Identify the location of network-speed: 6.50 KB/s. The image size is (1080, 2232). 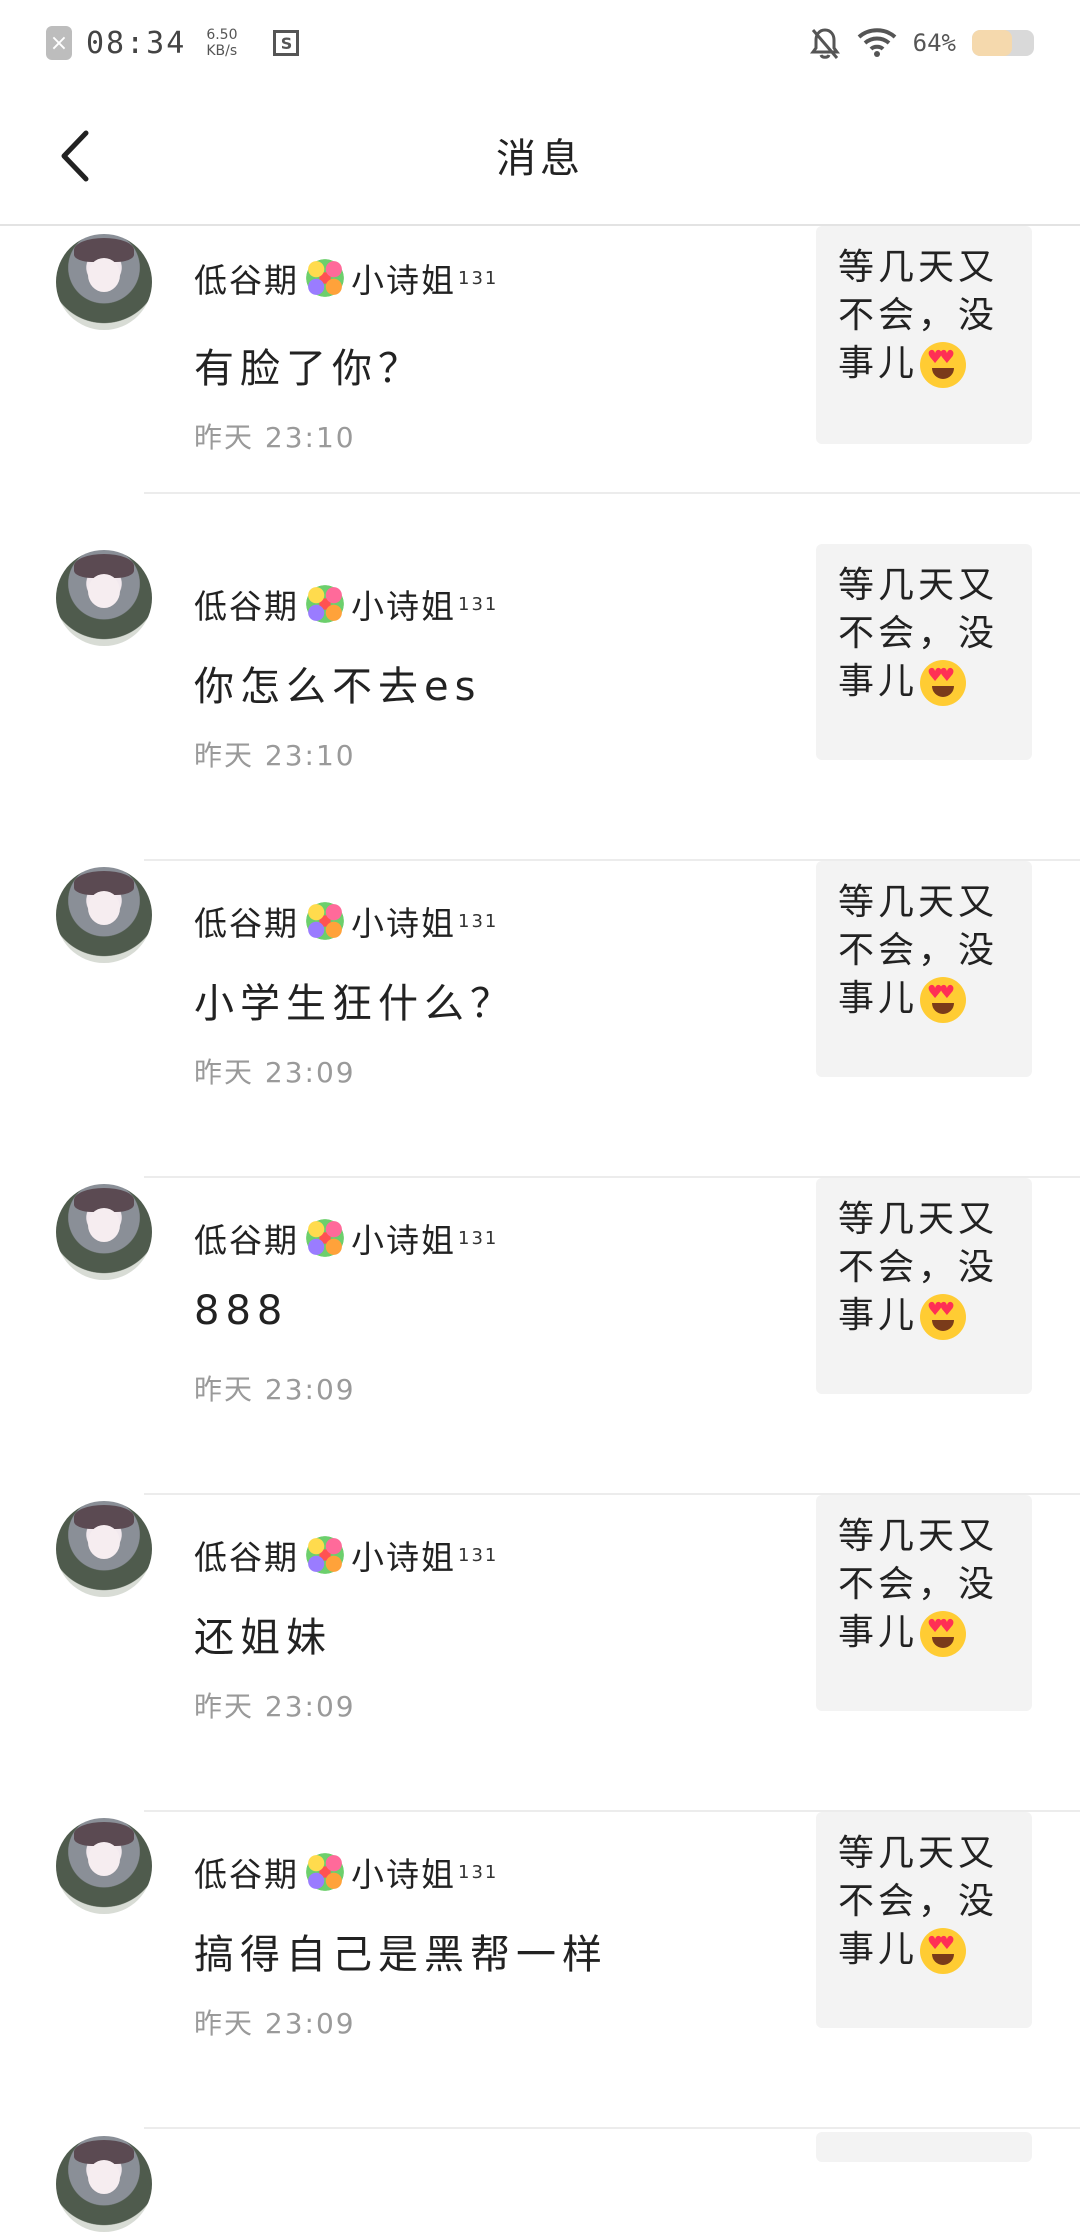
(221, 43).